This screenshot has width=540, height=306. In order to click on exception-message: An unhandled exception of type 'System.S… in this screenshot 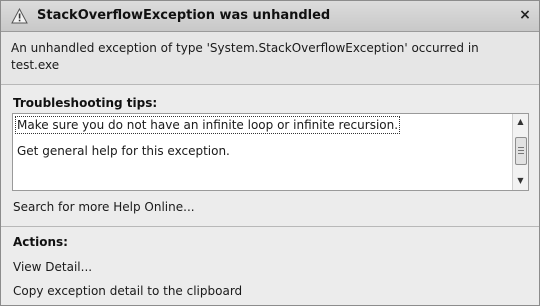, I will do `click(245, 56)`.